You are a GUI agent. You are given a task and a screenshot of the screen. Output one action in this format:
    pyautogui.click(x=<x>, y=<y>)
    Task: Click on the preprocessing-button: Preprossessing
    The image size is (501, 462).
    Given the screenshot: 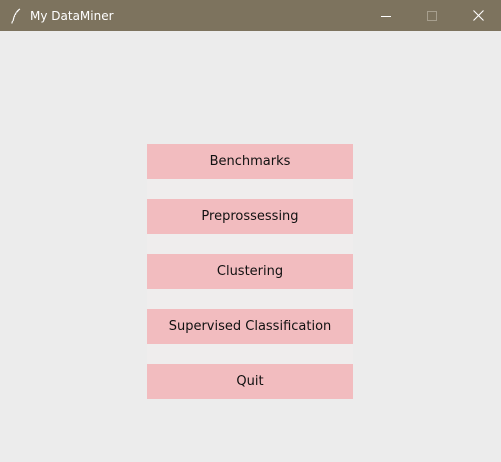 What is the action you would take?
    pyautogui.click(x=250, y=216)
    